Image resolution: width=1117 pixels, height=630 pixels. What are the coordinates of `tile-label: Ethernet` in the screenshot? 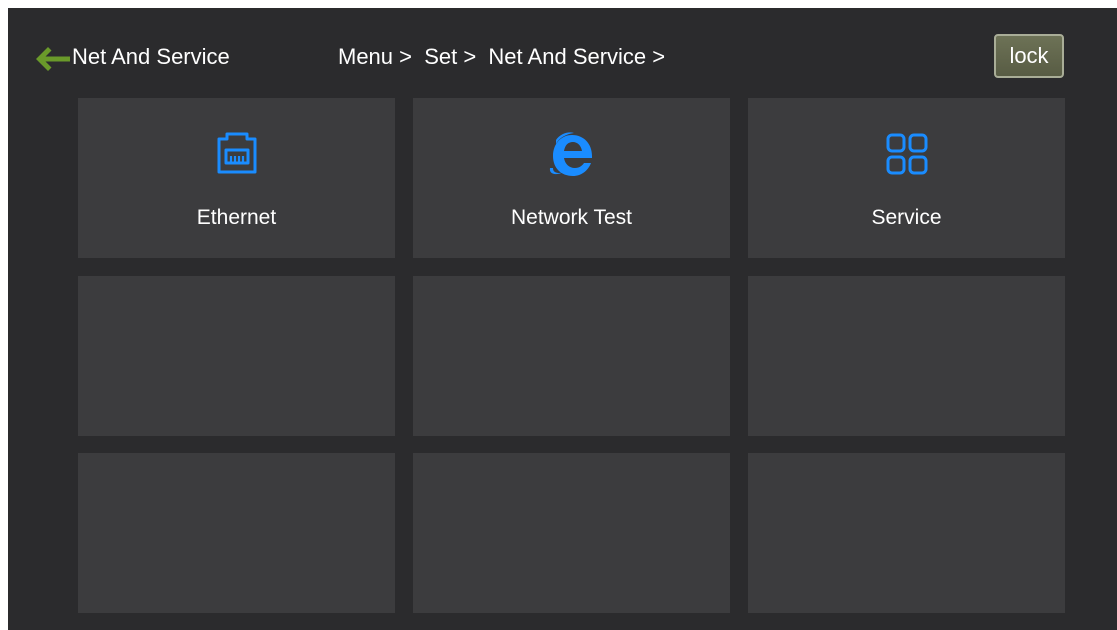 It's located at (236, 217).